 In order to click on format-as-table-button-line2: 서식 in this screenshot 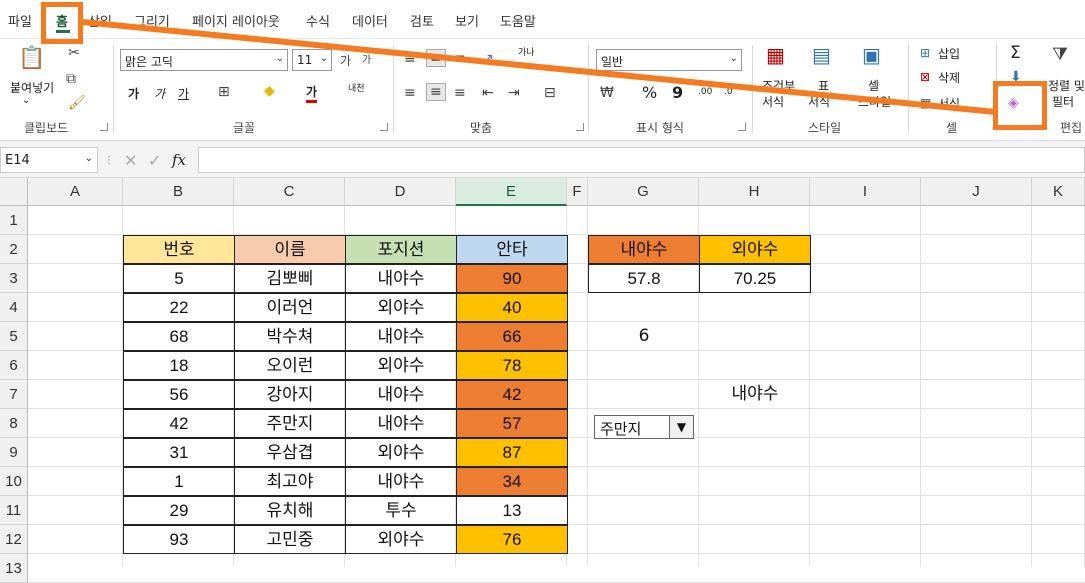, I will do `click(819, 101)`.